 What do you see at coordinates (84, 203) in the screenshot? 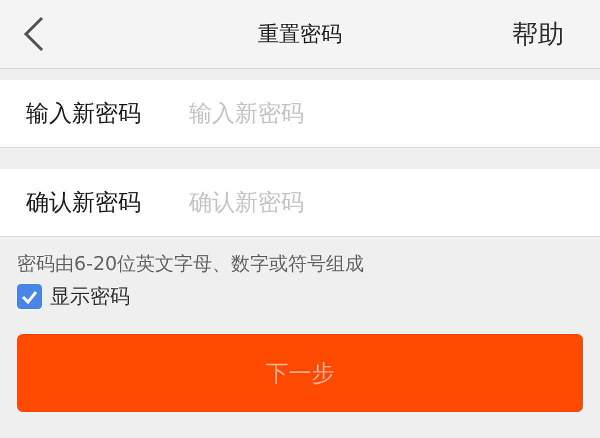
I see `field-label: 确认新密码` at bounding box center [84, 203].